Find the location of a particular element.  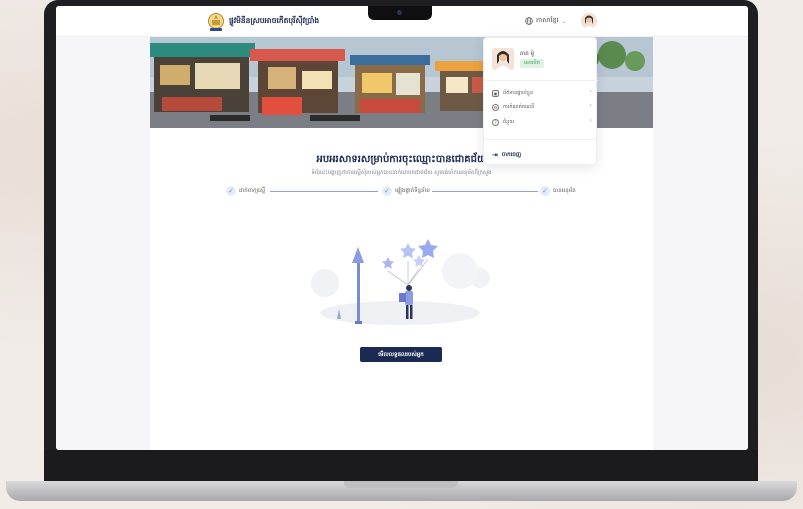

step-1: ✓ ដាក់ពាក្យស្នើ is located at coordinates (245, 191).